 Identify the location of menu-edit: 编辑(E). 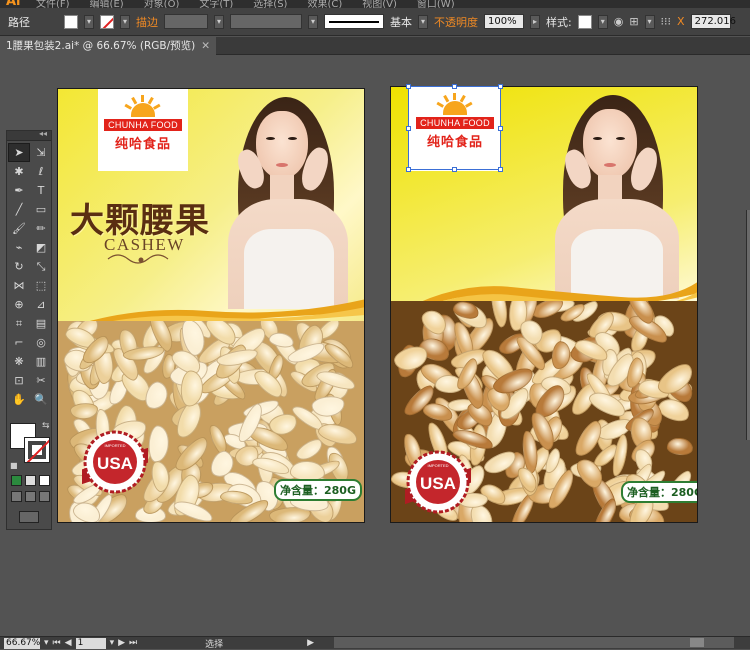
(107, 4).